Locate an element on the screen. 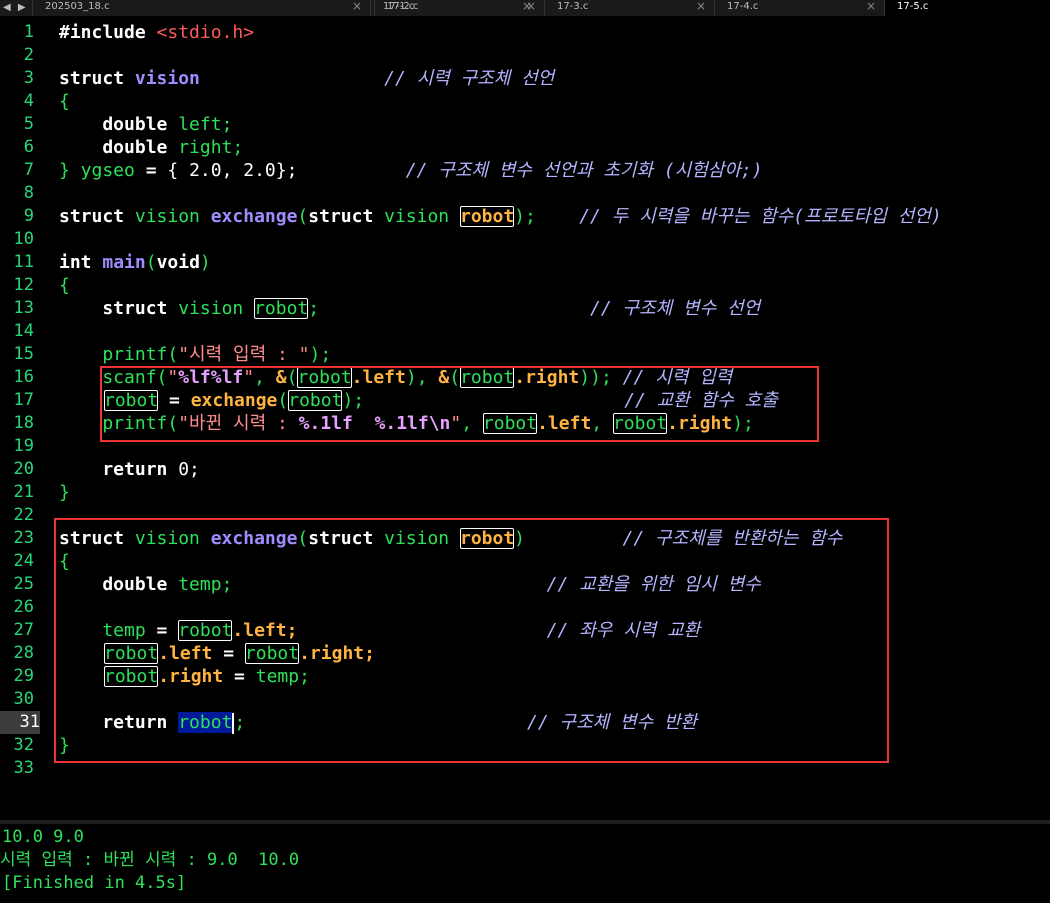 Image resolution: width=1050 pixels, height=903 pixels. keyword: void is located at coordinates (178, 262).